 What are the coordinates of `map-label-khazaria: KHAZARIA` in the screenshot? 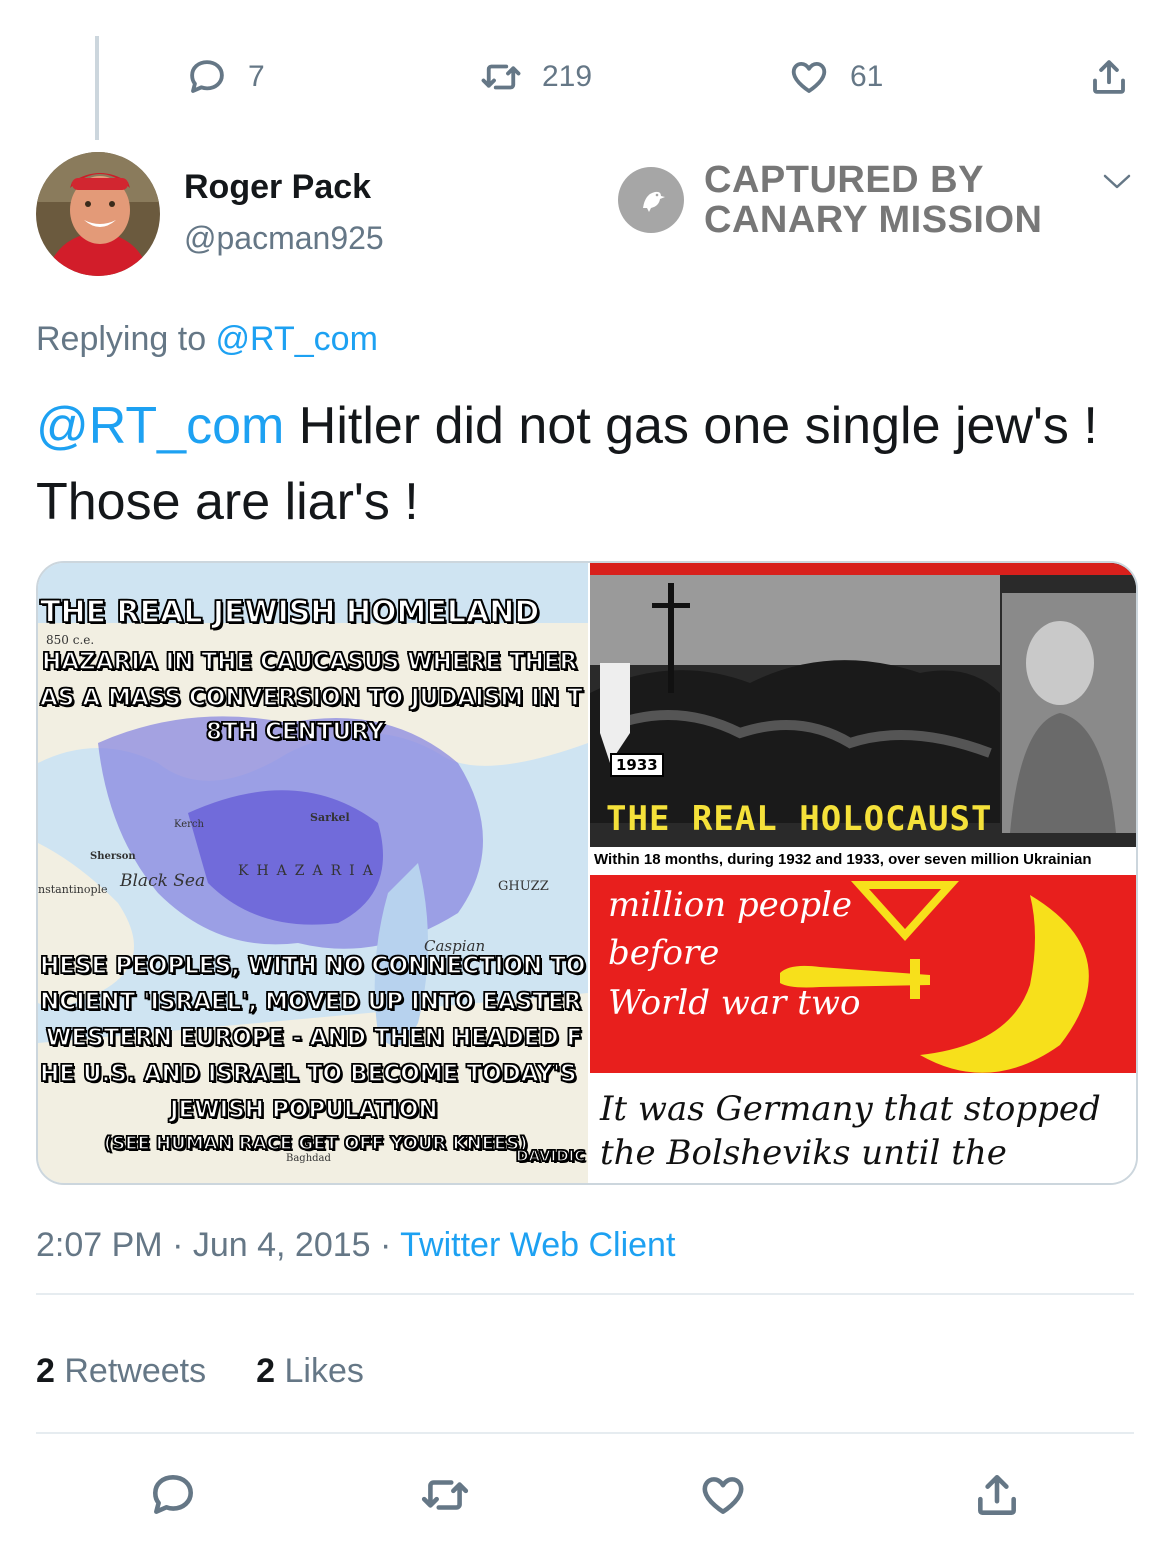 It's located at (309, 871).